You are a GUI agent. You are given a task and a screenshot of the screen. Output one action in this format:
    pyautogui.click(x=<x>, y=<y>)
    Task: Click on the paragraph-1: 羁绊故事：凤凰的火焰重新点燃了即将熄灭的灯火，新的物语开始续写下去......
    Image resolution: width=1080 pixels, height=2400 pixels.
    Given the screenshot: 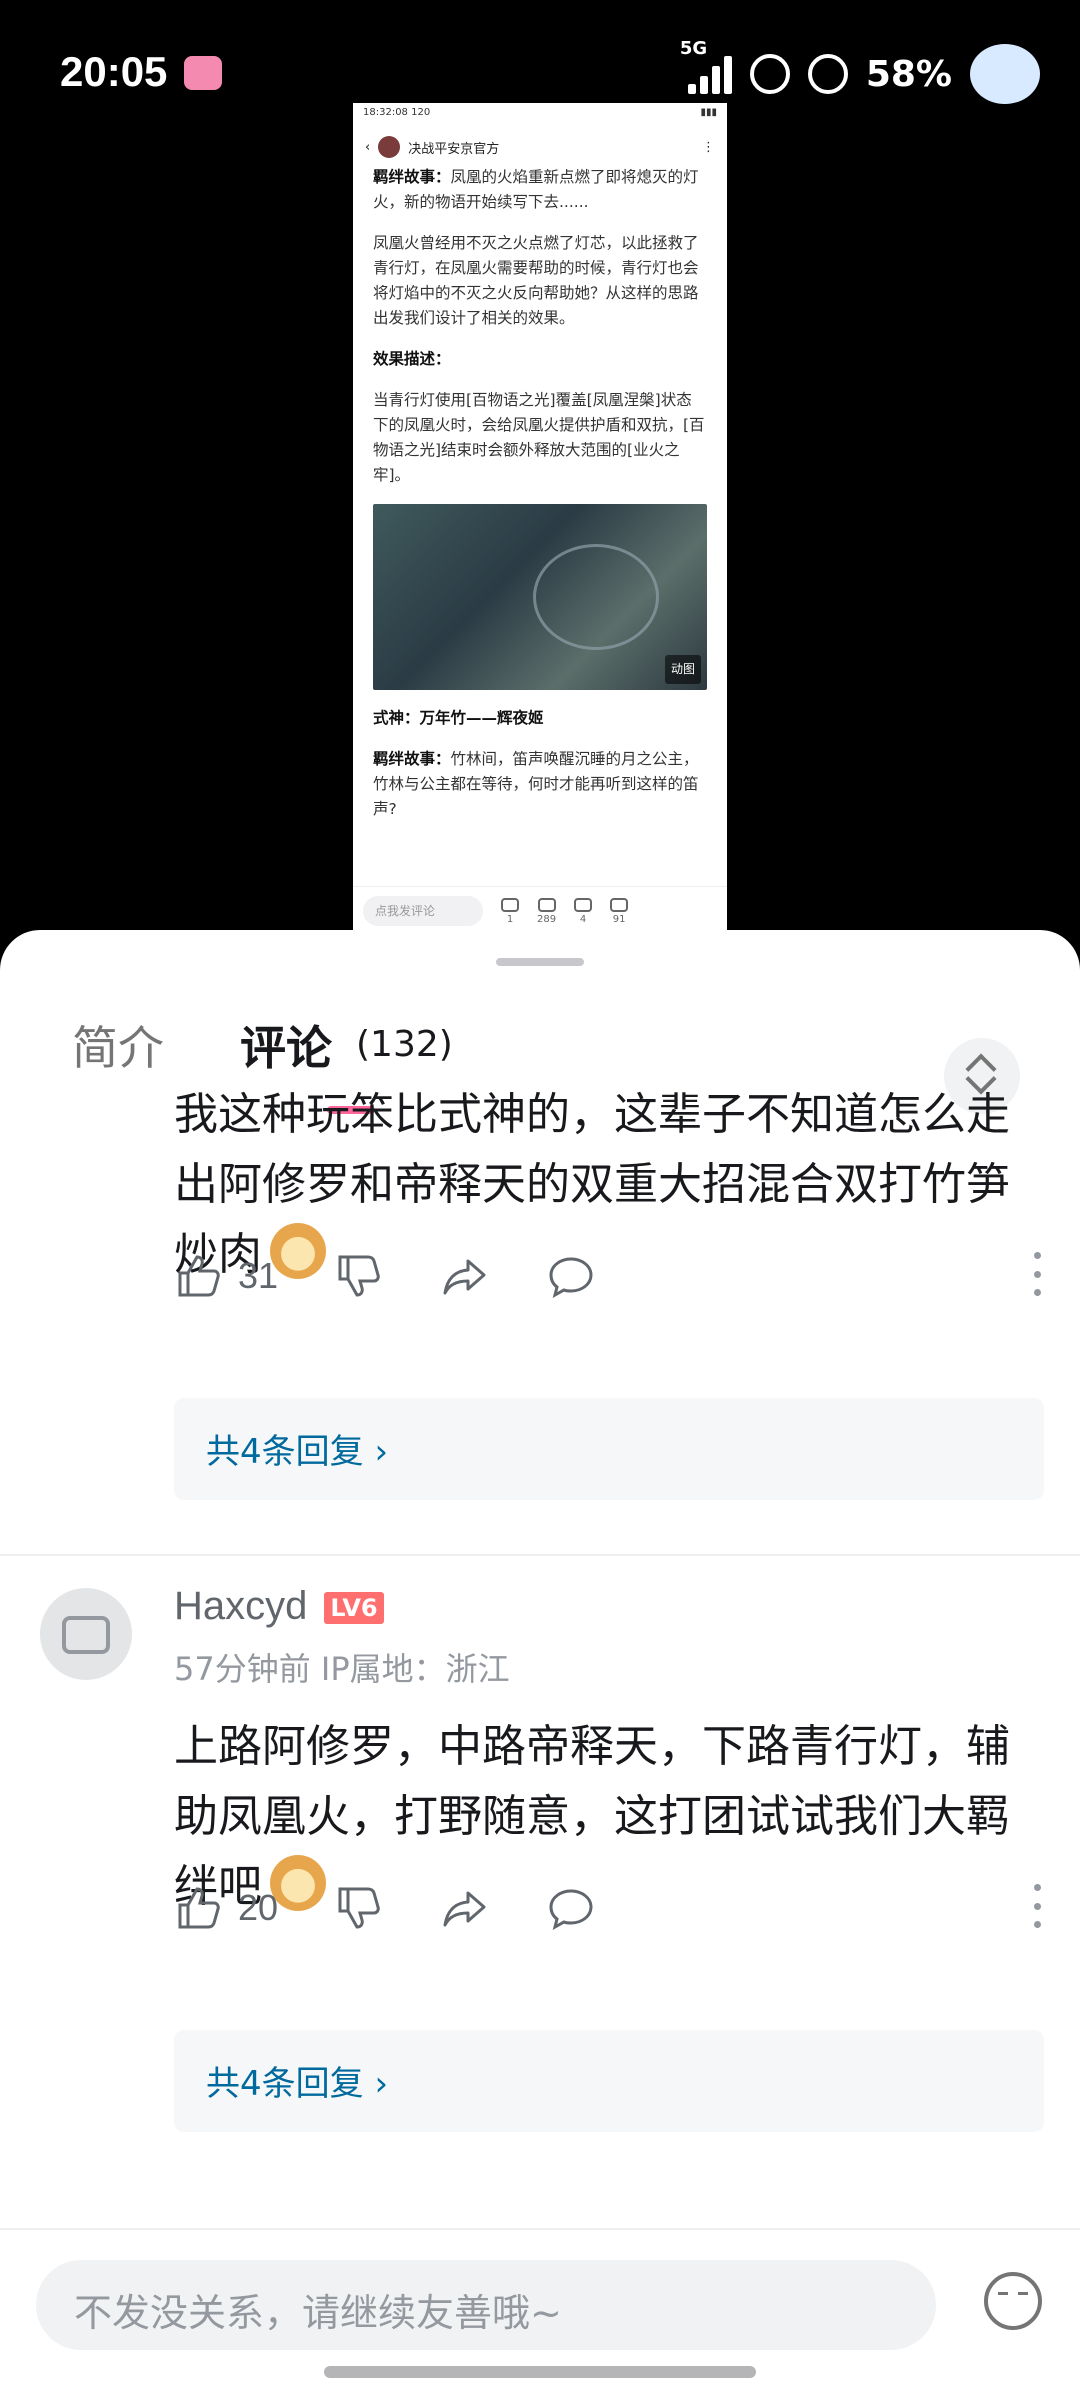 What is the action you would take?
    pyautogui.click(x=540, y=190)
    